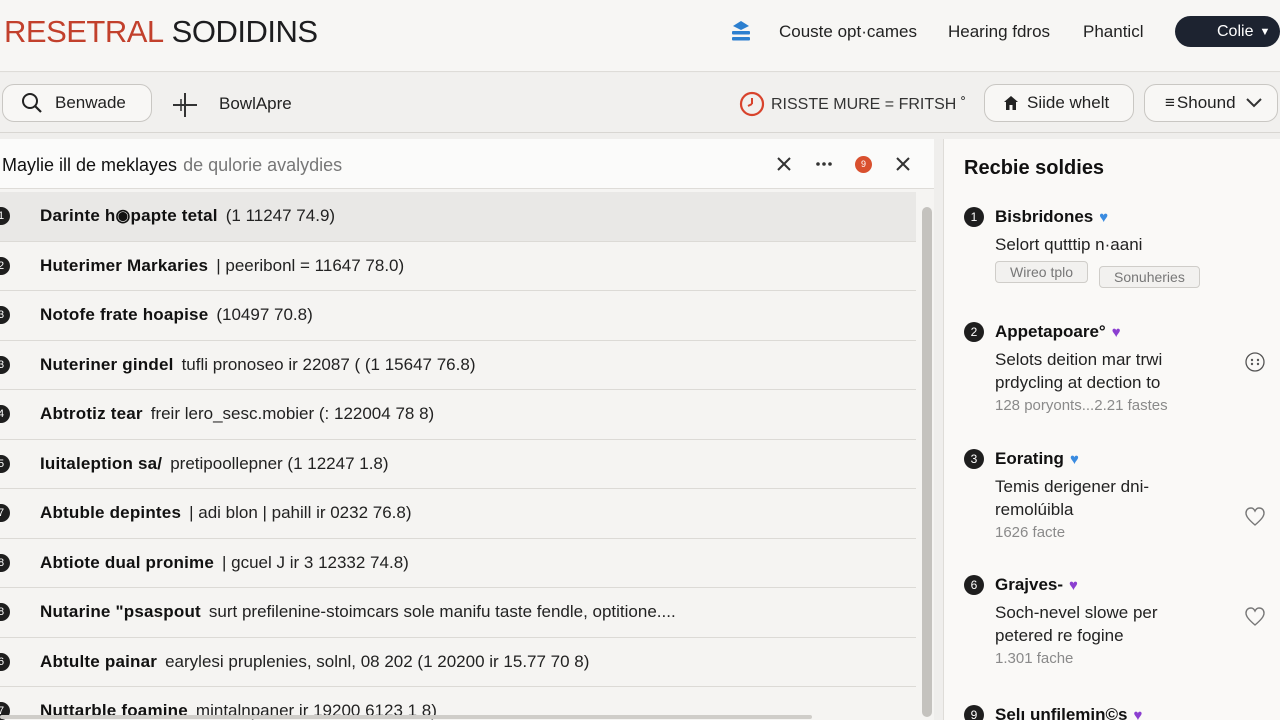  Describe the element at coordinates (903, 164) in the screenshot. I see `close-icon` at that location.